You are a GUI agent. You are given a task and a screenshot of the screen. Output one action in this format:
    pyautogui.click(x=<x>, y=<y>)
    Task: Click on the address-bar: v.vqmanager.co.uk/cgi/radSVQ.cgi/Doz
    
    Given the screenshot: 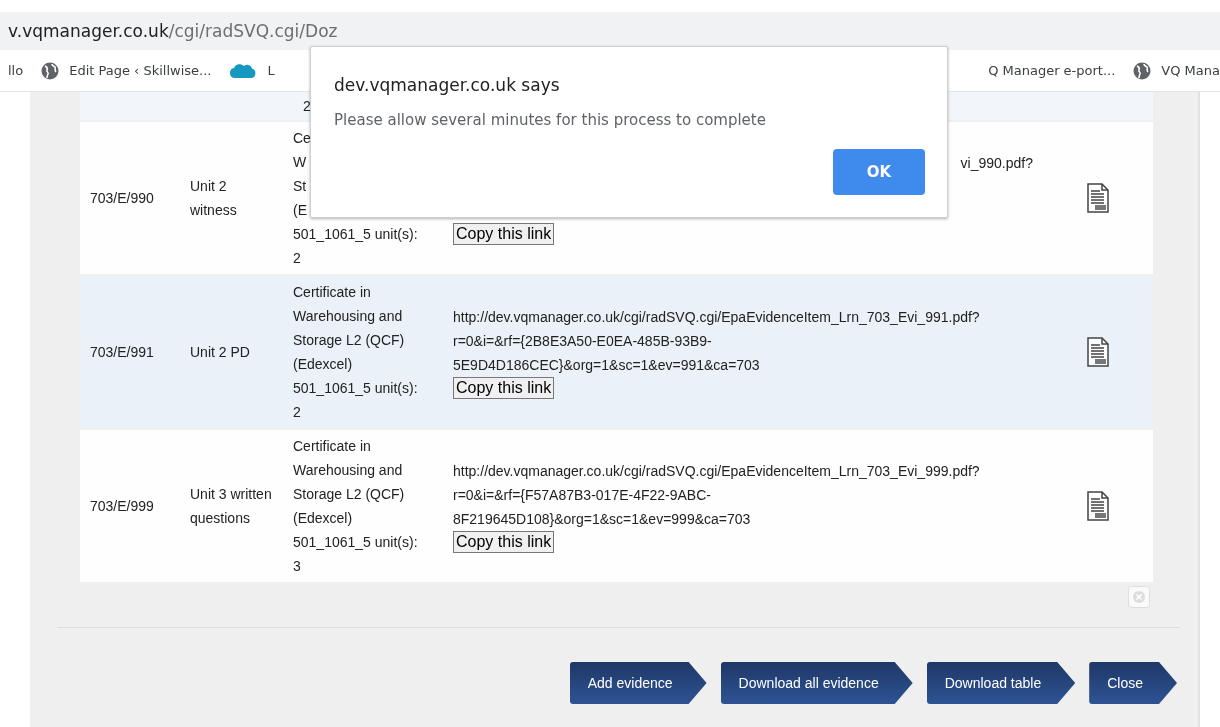 What is the action you would take?
    pyautogui.click(x=610, y=31)
    